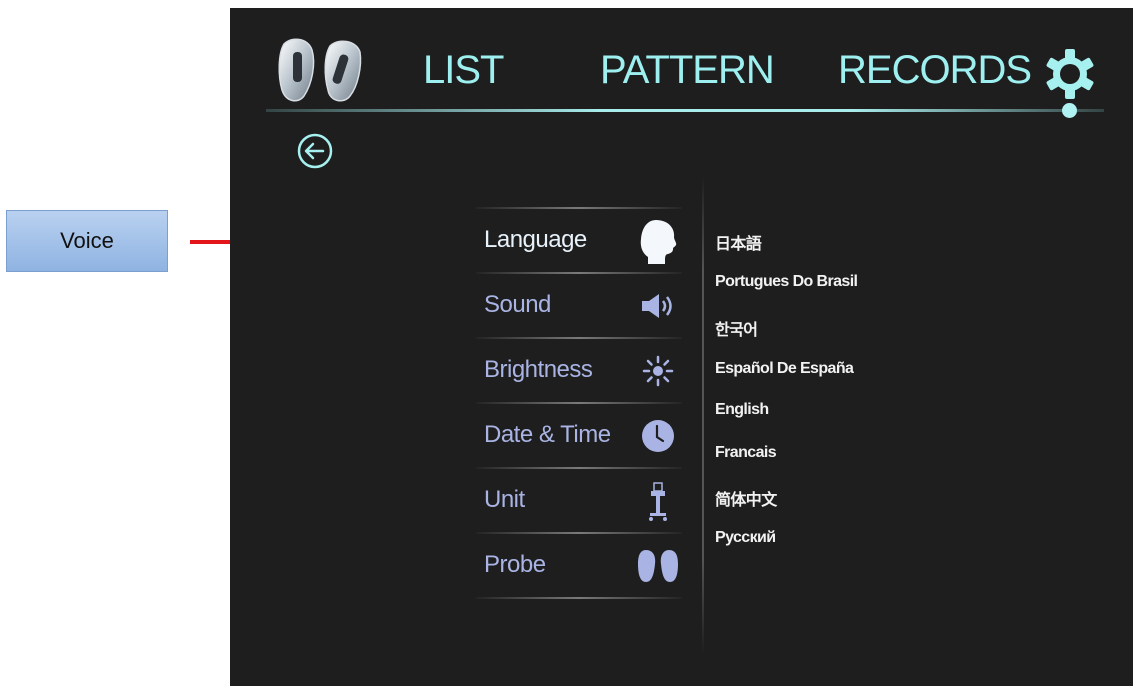 This screenshot has width=1133, height=686. Describe the element at coordinates (784, 369) in the screenshot. I see `language-option-spanish: Español De España` at that location.